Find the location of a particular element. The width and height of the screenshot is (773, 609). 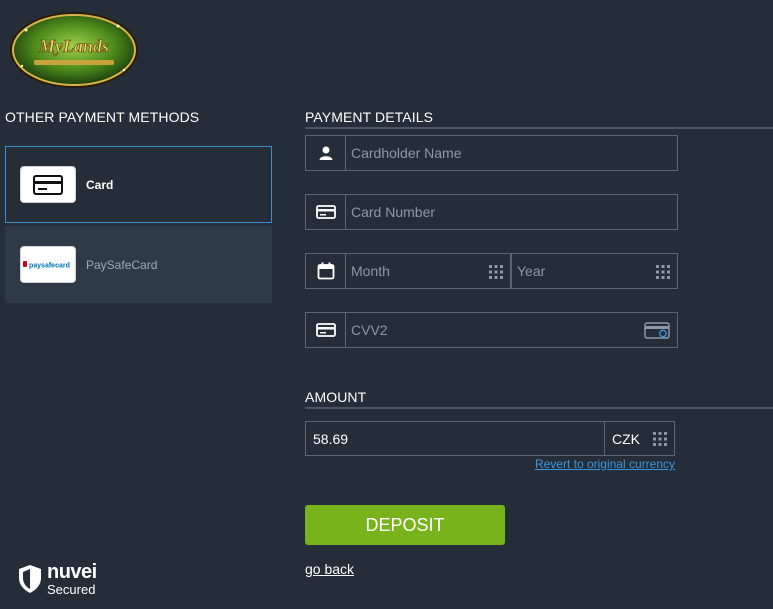

amount-title: AMOUNT is located at coordinates (336, 397).